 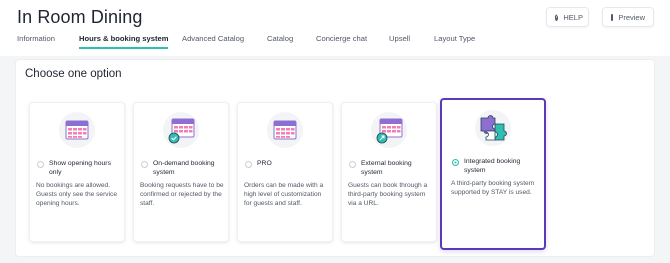 What do you see at coordinates (80, 168) in the screenshot?
I see `option-label: Show opening hours only` at bounding box center [80, 168].